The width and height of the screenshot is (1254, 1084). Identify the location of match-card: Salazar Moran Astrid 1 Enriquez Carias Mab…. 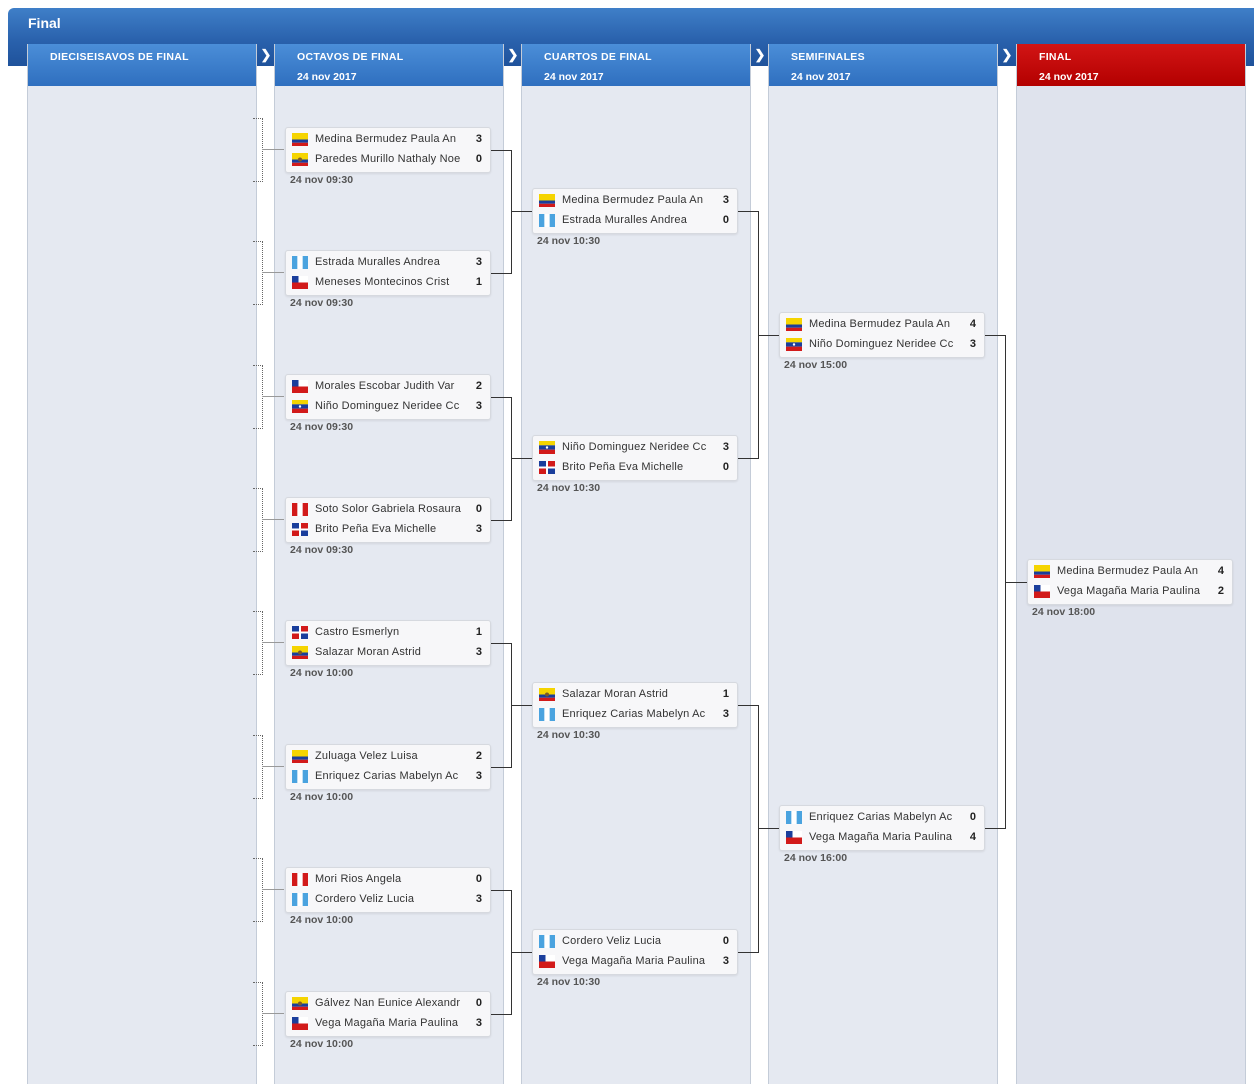
(635, 705).